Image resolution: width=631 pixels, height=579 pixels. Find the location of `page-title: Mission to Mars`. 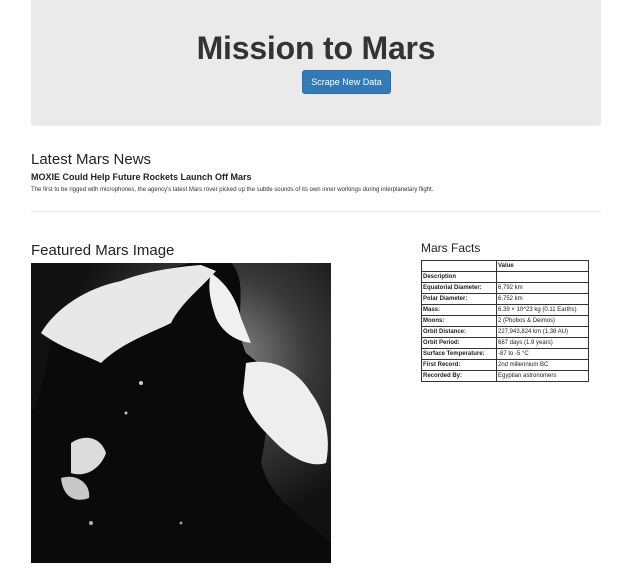

page-title: Mission to Mars is located at coordinates (316, 48).